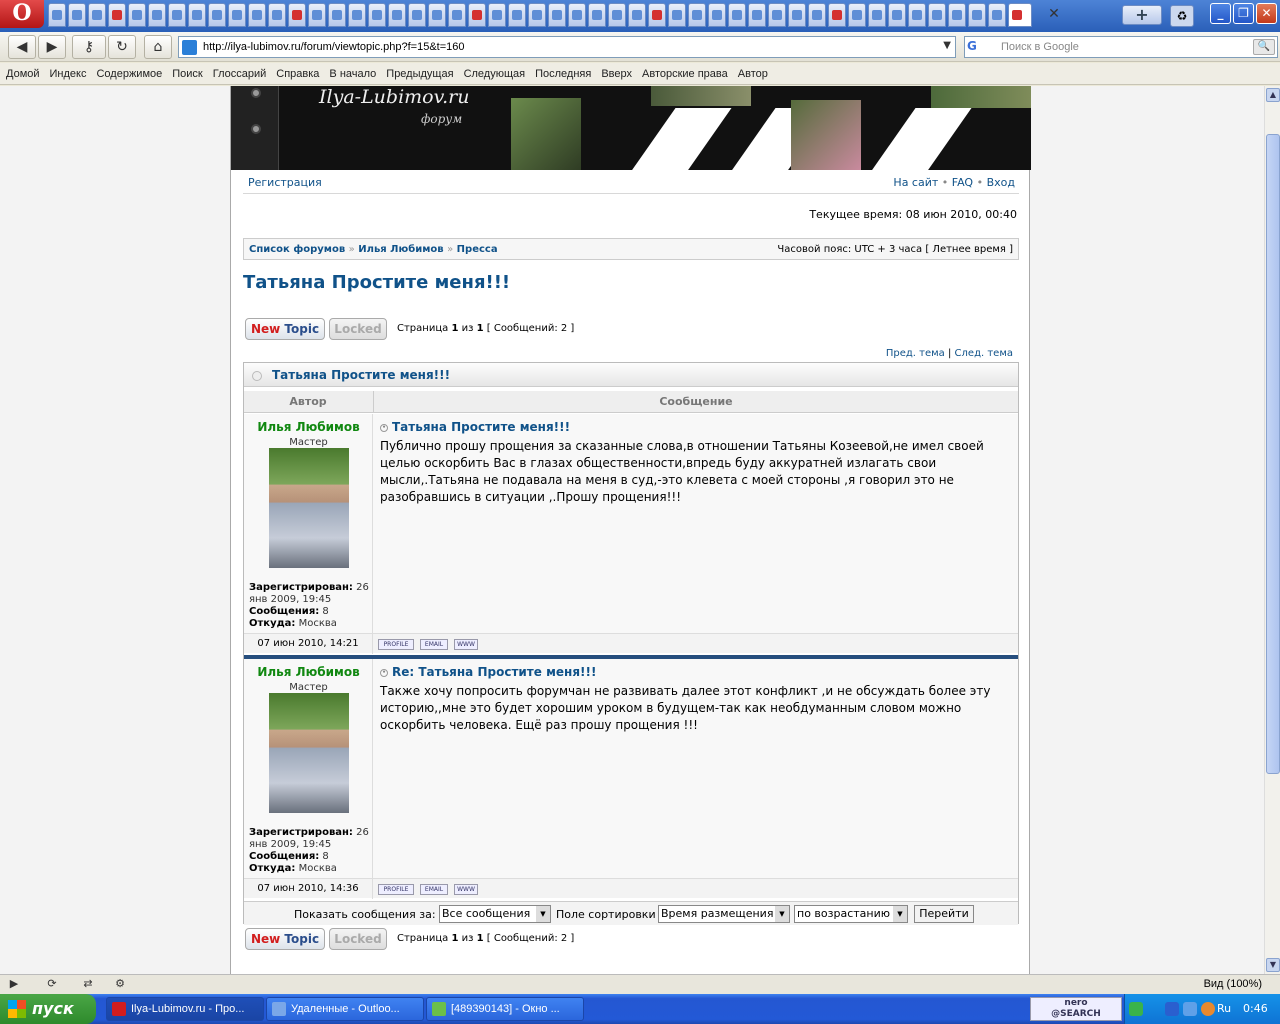 The width and height of the screenshot is (1280, 1024). What do you see at coordinates (915, 353) in the screenshot?
I see `prev-topic-link: Пред. тема` at bounding box center [915, 353].